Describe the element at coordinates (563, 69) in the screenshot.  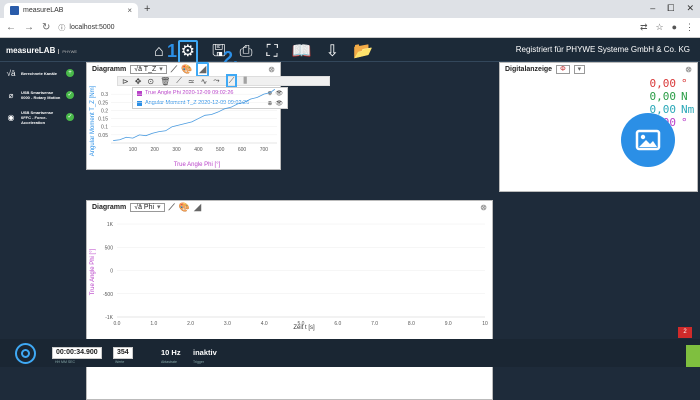
I see `channel-select: Φ` at that location.